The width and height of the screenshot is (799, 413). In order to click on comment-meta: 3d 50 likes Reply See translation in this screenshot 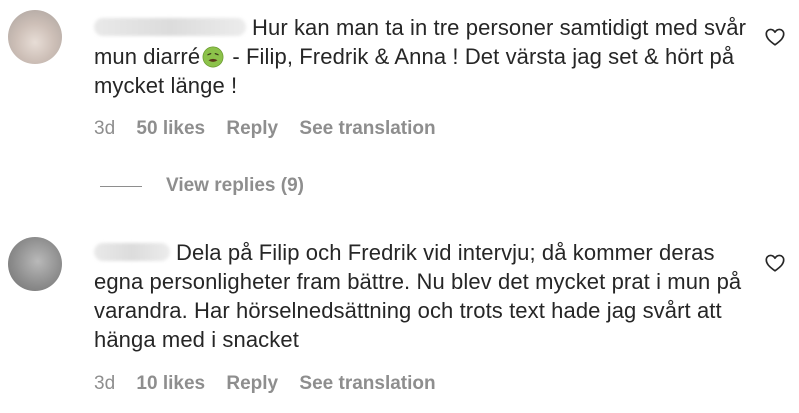, I will do `click(273, 129)`.